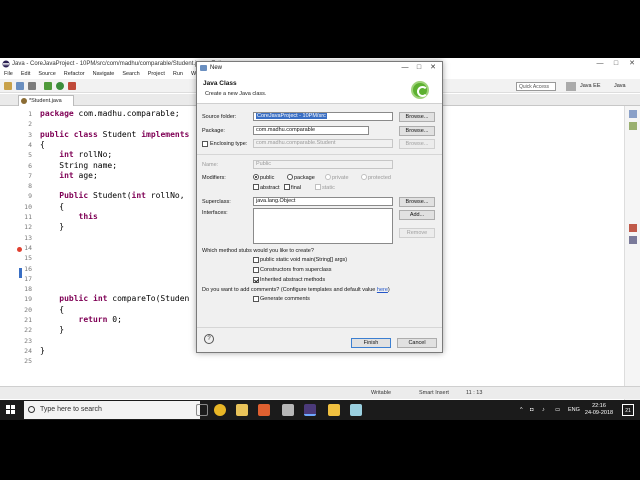 The image size is (640, 480). What do you see at coordinates (633, 126) in the screenshot?
I see `task-list-icon` at bounding box center [633, 126].